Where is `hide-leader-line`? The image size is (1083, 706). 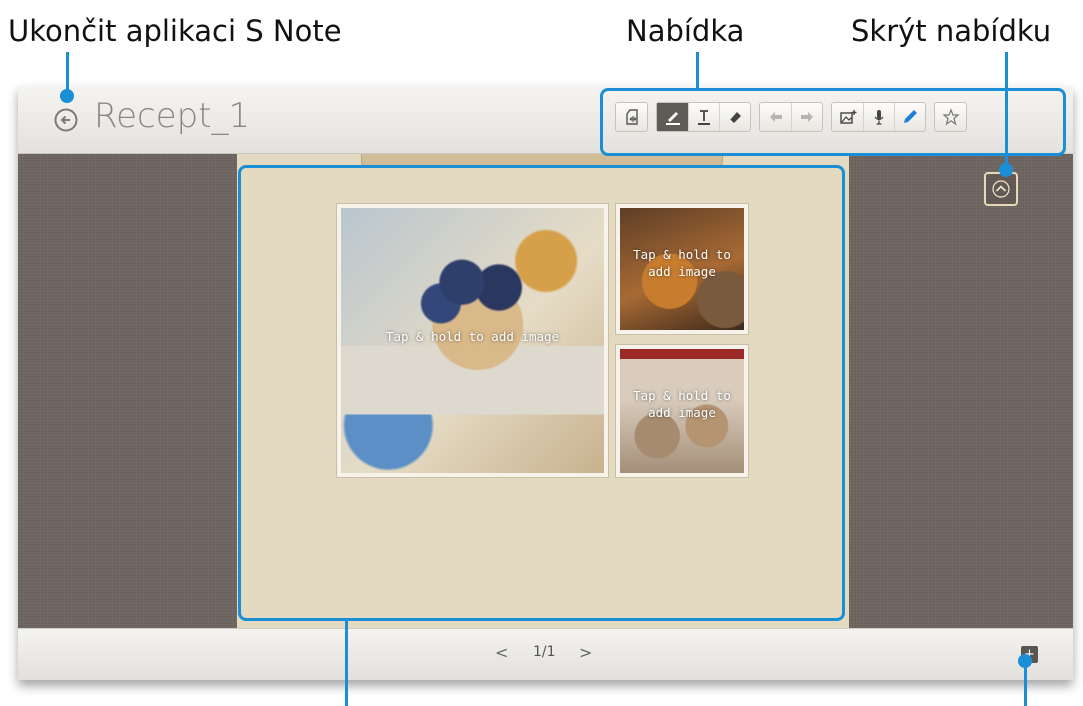
hide-leader-line is located at coordinates (1006, 111).